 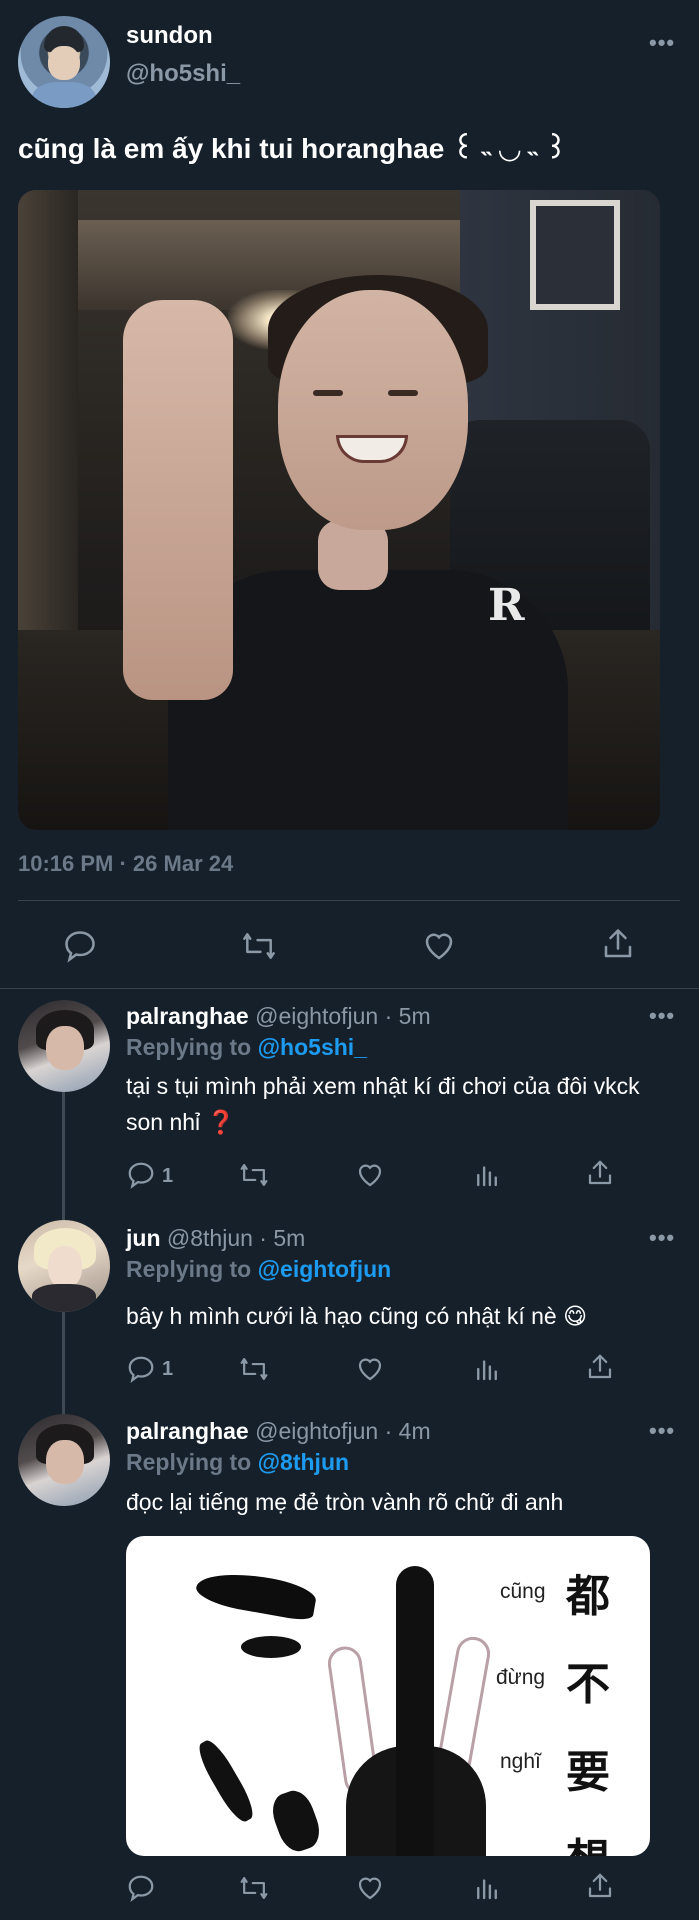 What do you see at coordinates (588, 1684) in the screenshot?
I see `meme-caption-cn: 不` at bounding box center [588, 1684].